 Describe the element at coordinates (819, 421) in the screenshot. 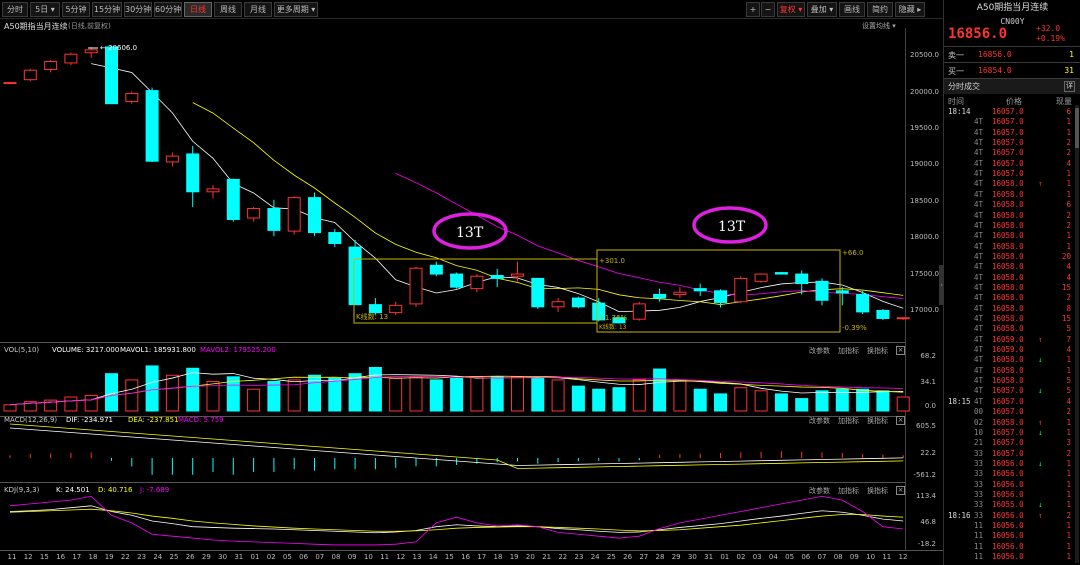

I see `macd-change-params-button: 改参数` at that location.